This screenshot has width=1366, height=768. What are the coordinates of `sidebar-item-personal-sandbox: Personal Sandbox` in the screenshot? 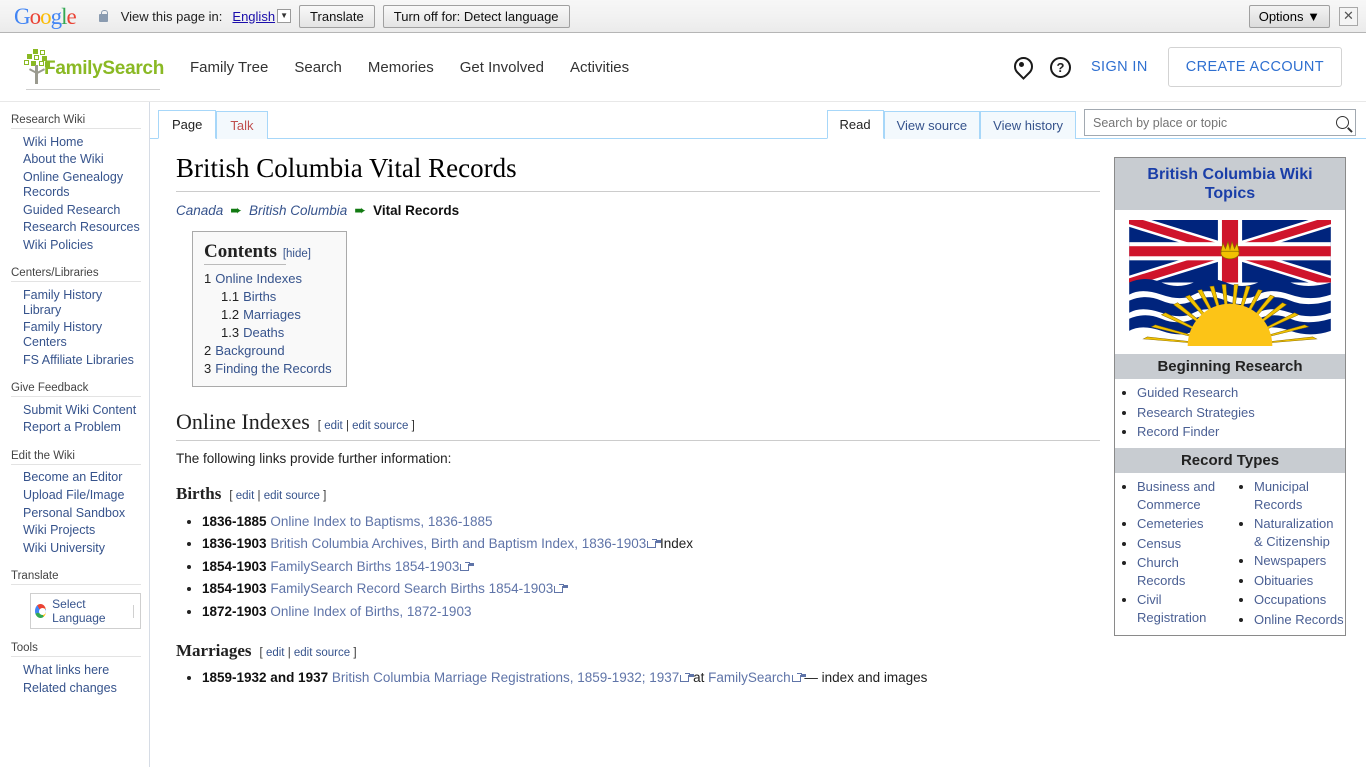 It's located at (76, 513).